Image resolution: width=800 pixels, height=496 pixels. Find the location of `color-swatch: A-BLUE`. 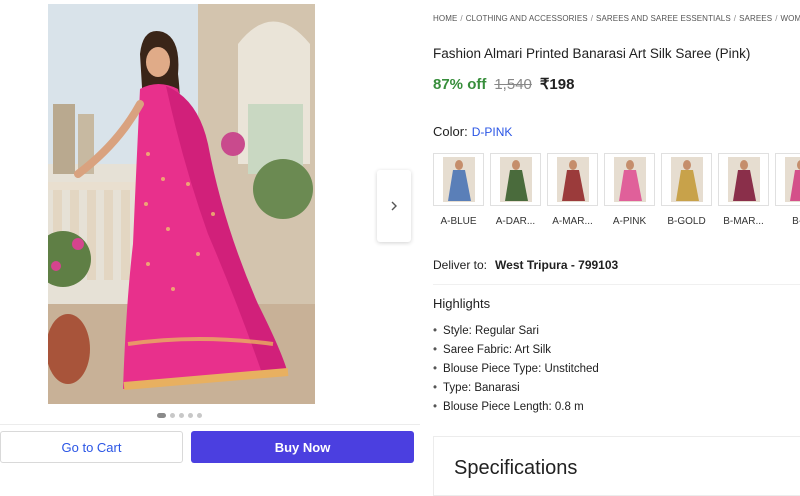

color-swatch: A-BLUE is located at coordinates (458, 190).